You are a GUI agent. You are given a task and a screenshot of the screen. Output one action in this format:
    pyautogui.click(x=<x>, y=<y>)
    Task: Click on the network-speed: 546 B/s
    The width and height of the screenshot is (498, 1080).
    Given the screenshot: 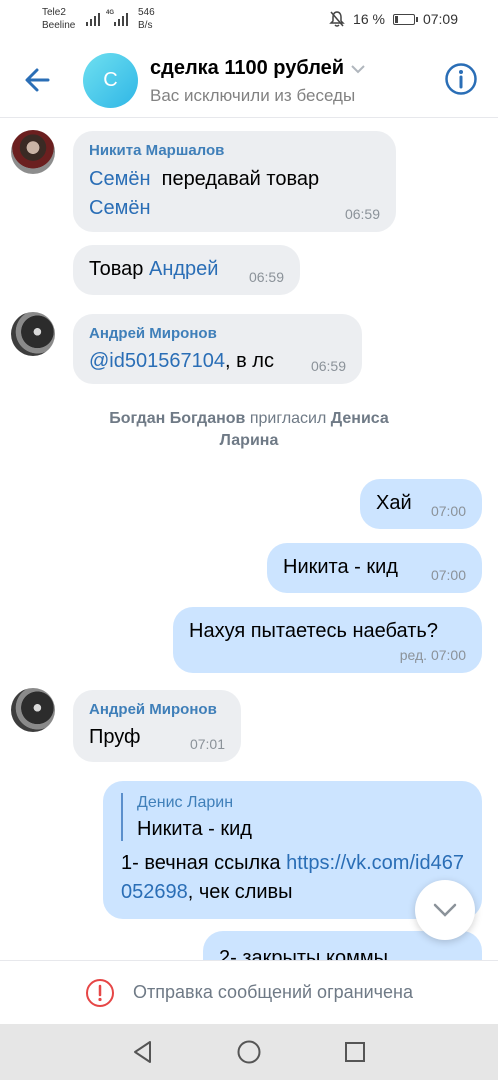 What is the action you would take?
    pyautogui.click(x=146, y=19)
    